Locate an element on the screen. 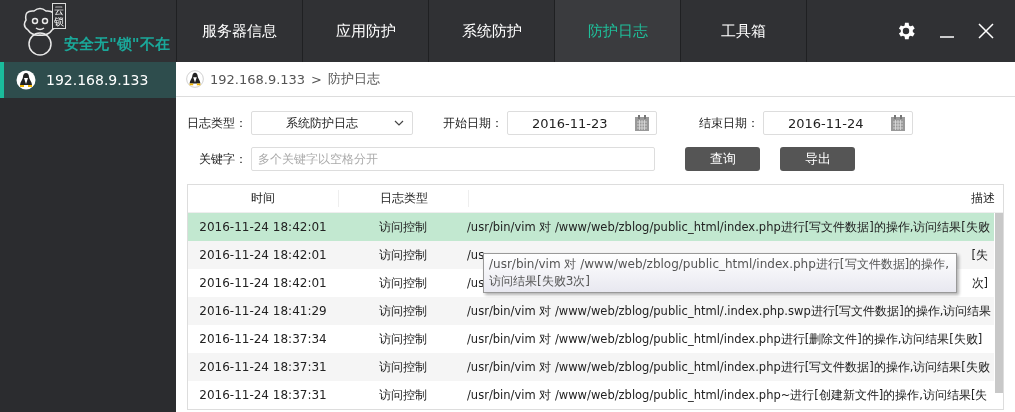  table-cell: /usr/bin/vim 对 /www/web/zblog/public_html/index.php~进行[创建新文件]的操作,访问结果[失 is located at coordinates (727, 395).